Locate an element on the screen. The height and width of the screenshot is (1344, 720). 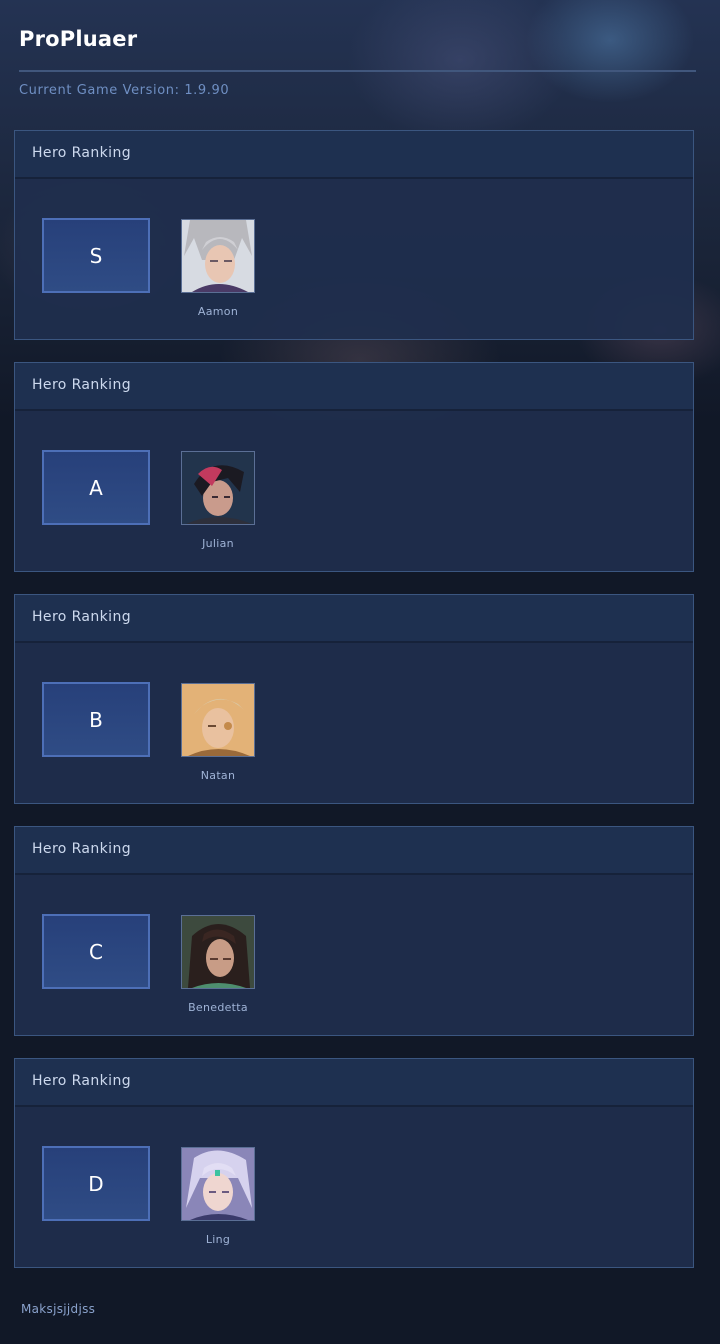
hero-card: Aamon is located at coordinates (218, 268).